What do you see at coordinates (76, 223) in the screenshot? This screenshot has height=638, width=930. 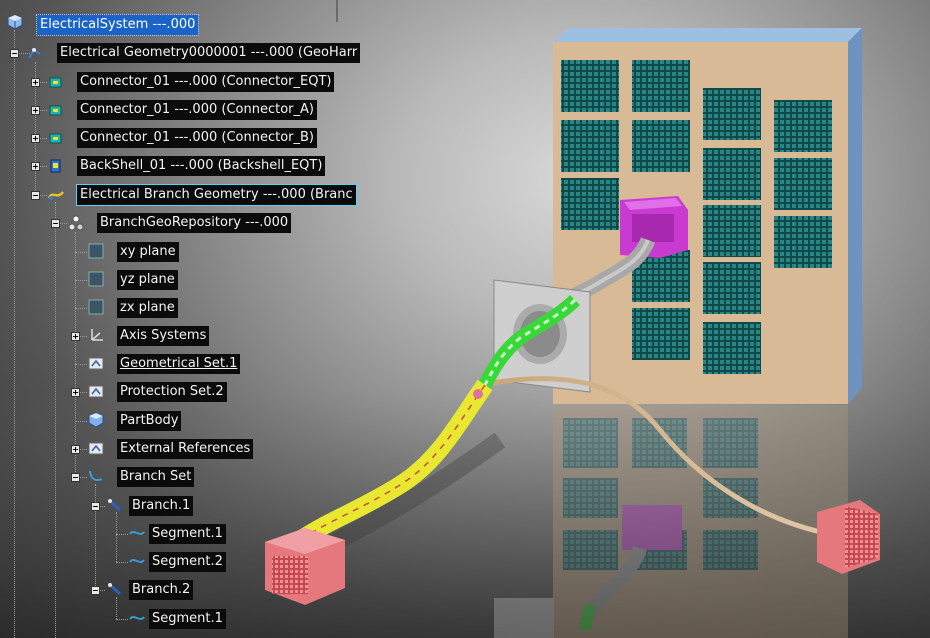 I see `repository-icon` at bounding box center [76, 223].